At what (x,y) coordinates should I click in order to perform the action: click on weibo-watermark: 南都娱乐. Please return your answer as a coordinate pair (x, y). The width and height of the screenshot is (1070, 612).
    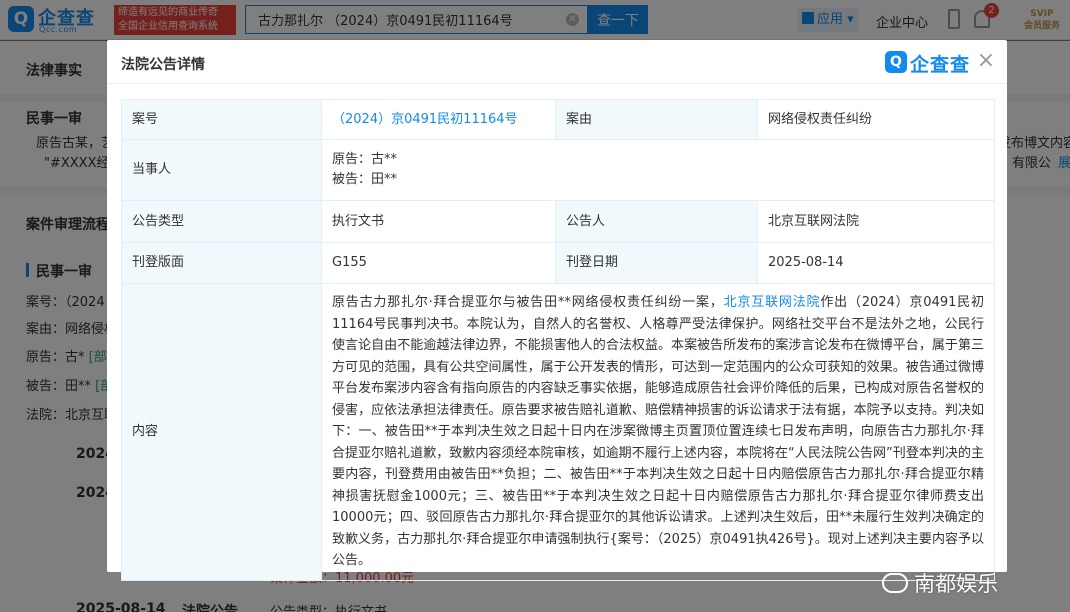
    Looking at the image, I should click on (940, 583).